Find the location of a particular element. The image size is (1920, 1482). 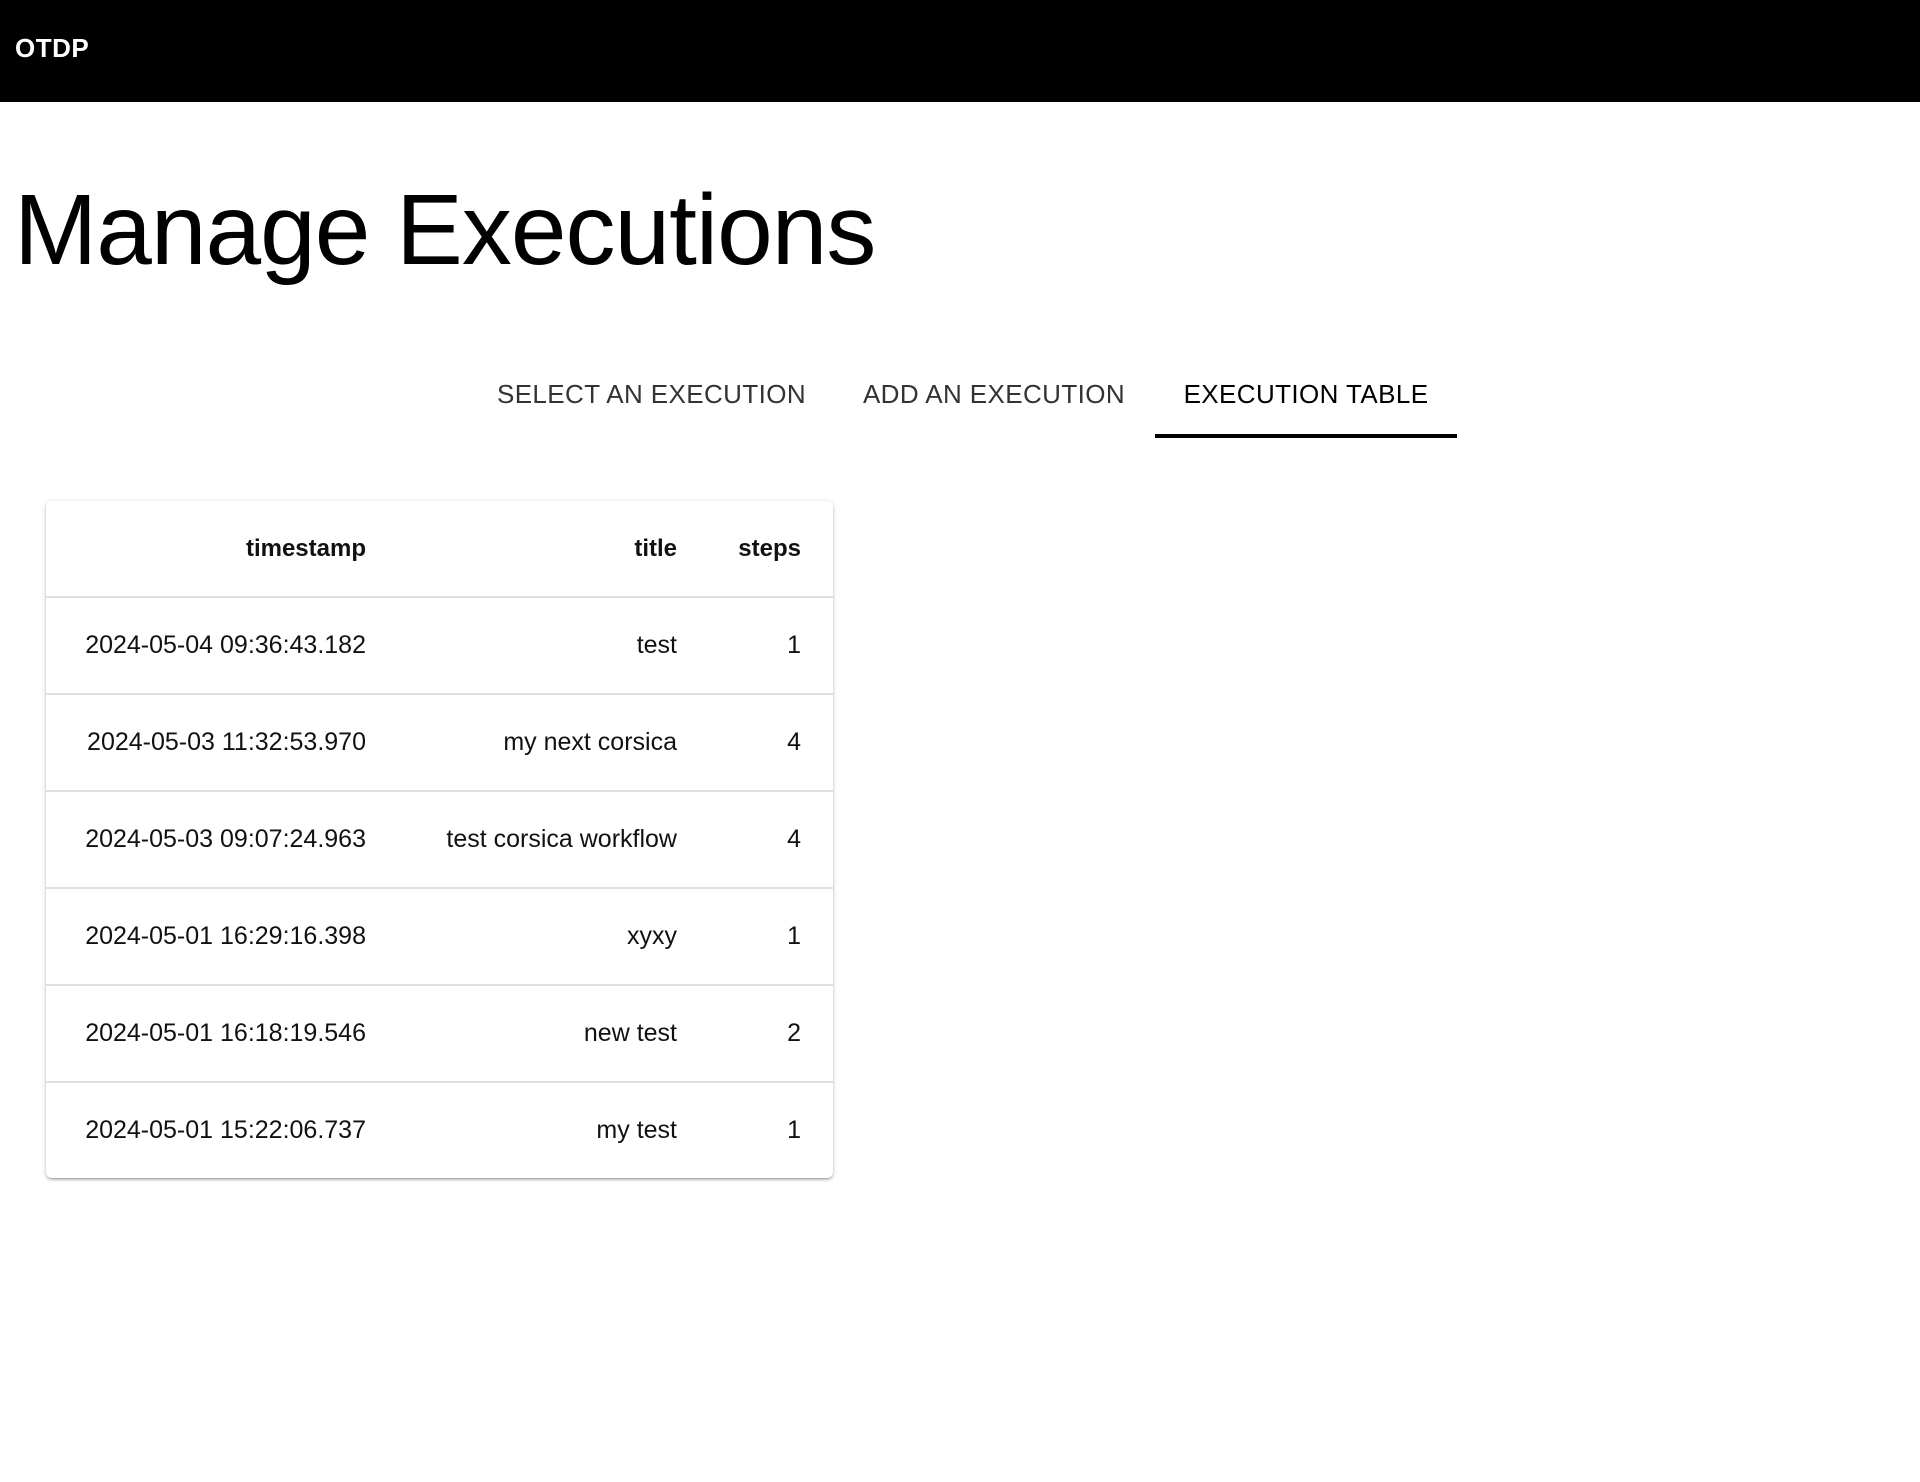

tab-label: EXECUTION TABLE is located at coordinates (1306, 393).